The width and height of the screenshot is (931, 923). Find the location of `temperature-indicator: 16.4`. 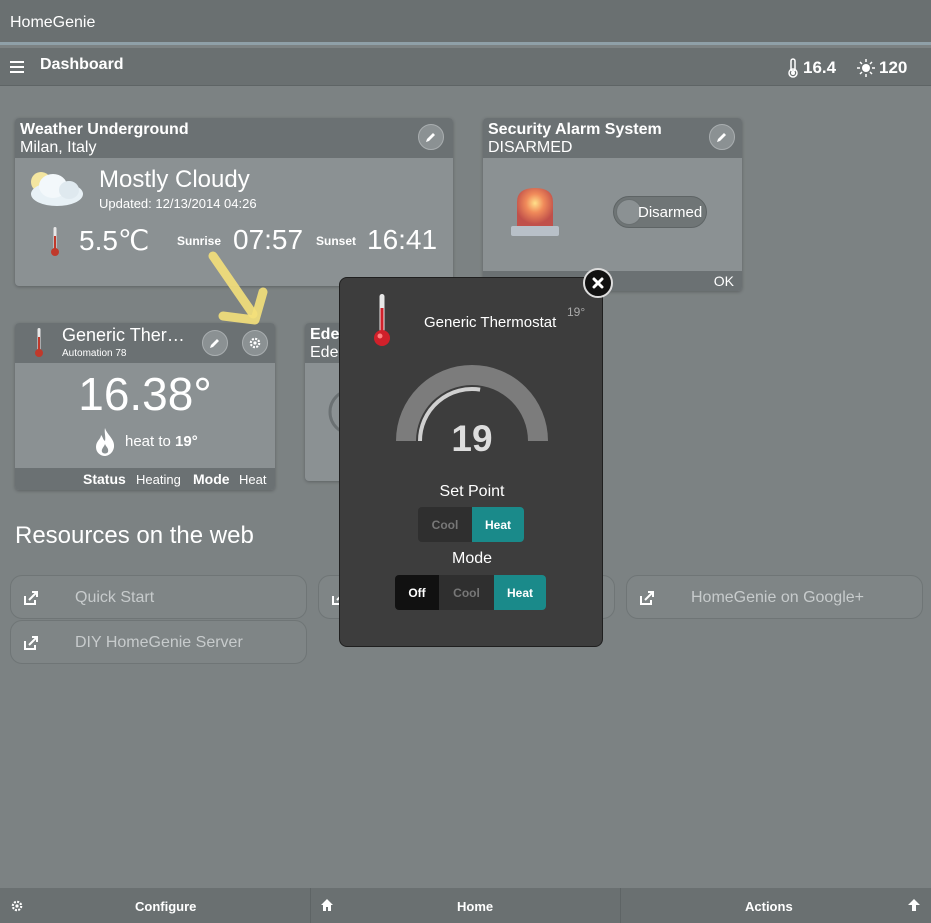

temperature-indicator: 16.4 is located at coordinates (811, 68).